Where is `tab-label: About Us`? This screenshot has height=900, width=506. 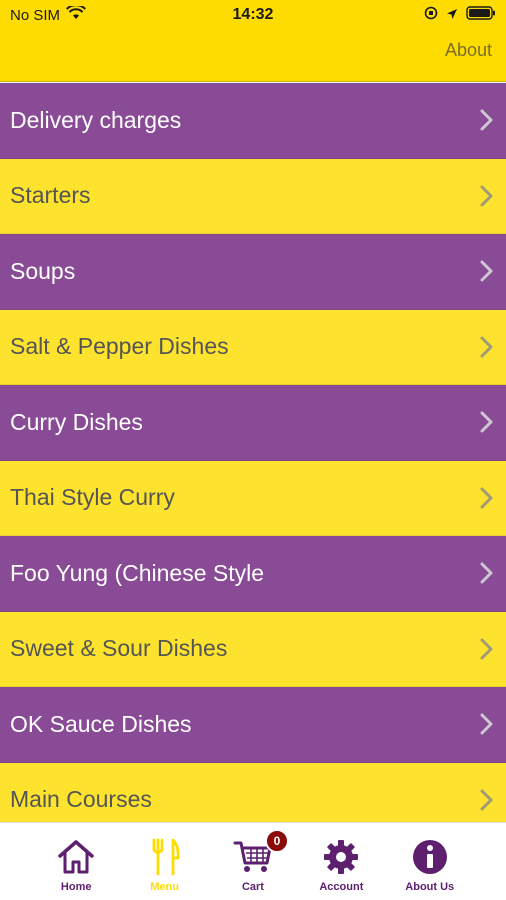
tab-label: About Us is located at coordinates (430, 887).